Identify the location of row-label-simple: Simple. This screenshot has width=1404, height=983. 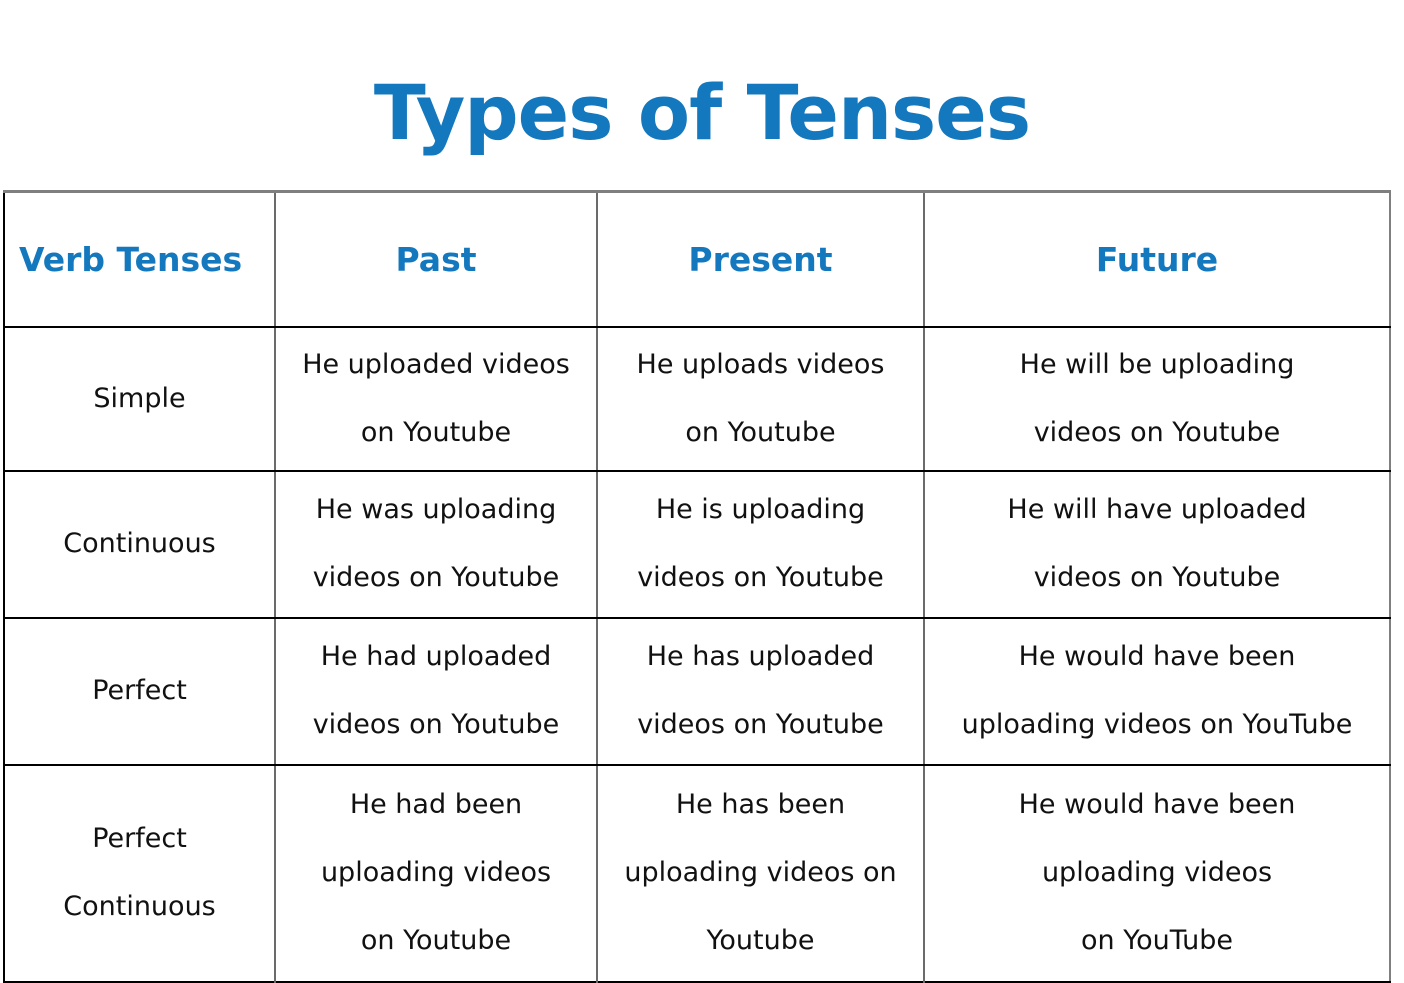
(140, 399).